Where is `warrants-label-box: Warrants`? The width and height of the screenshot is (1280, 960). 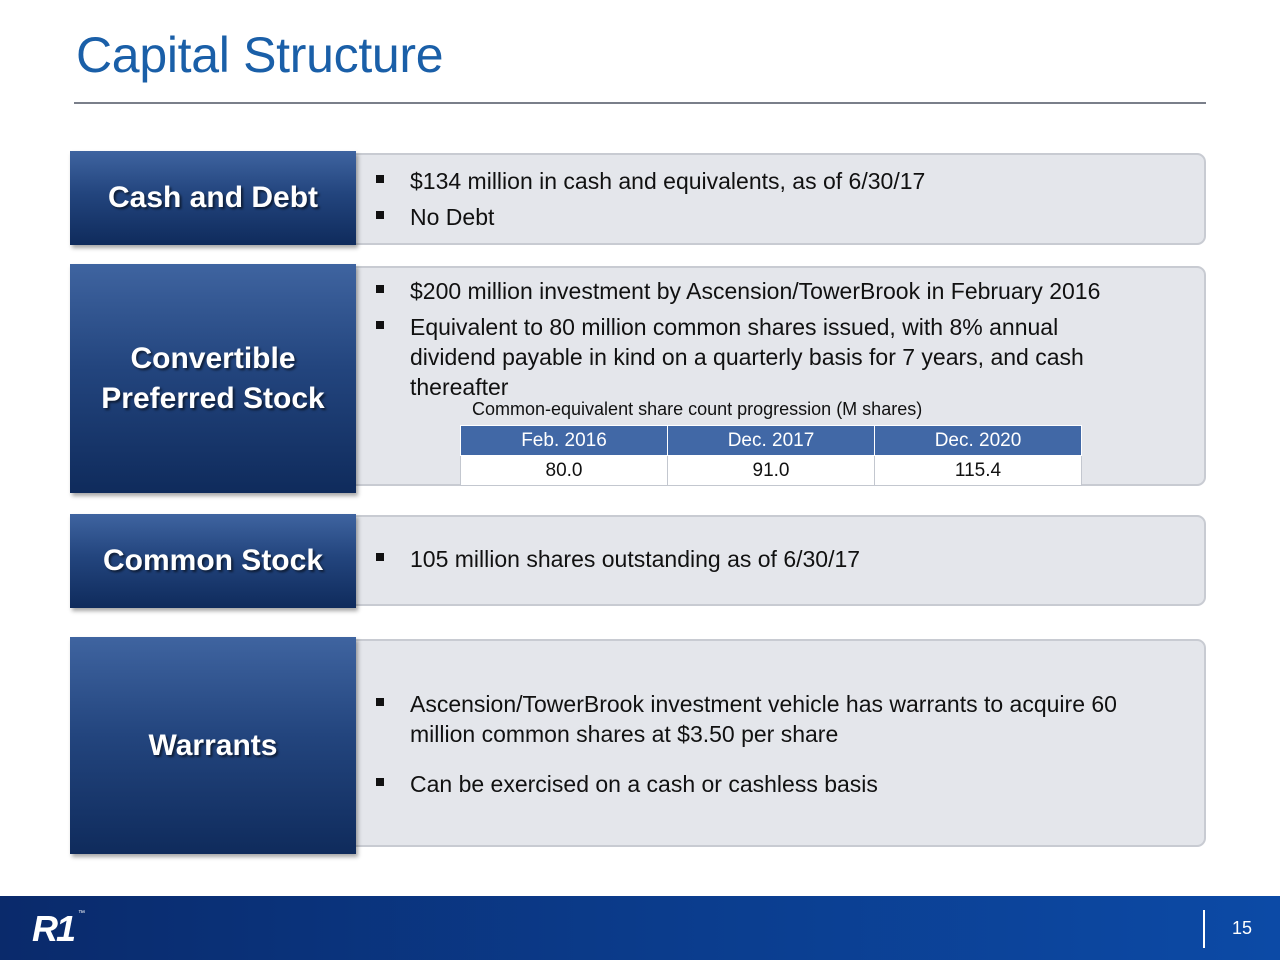
warrants-label-box: Warrants is located at coordinates (213, 745).